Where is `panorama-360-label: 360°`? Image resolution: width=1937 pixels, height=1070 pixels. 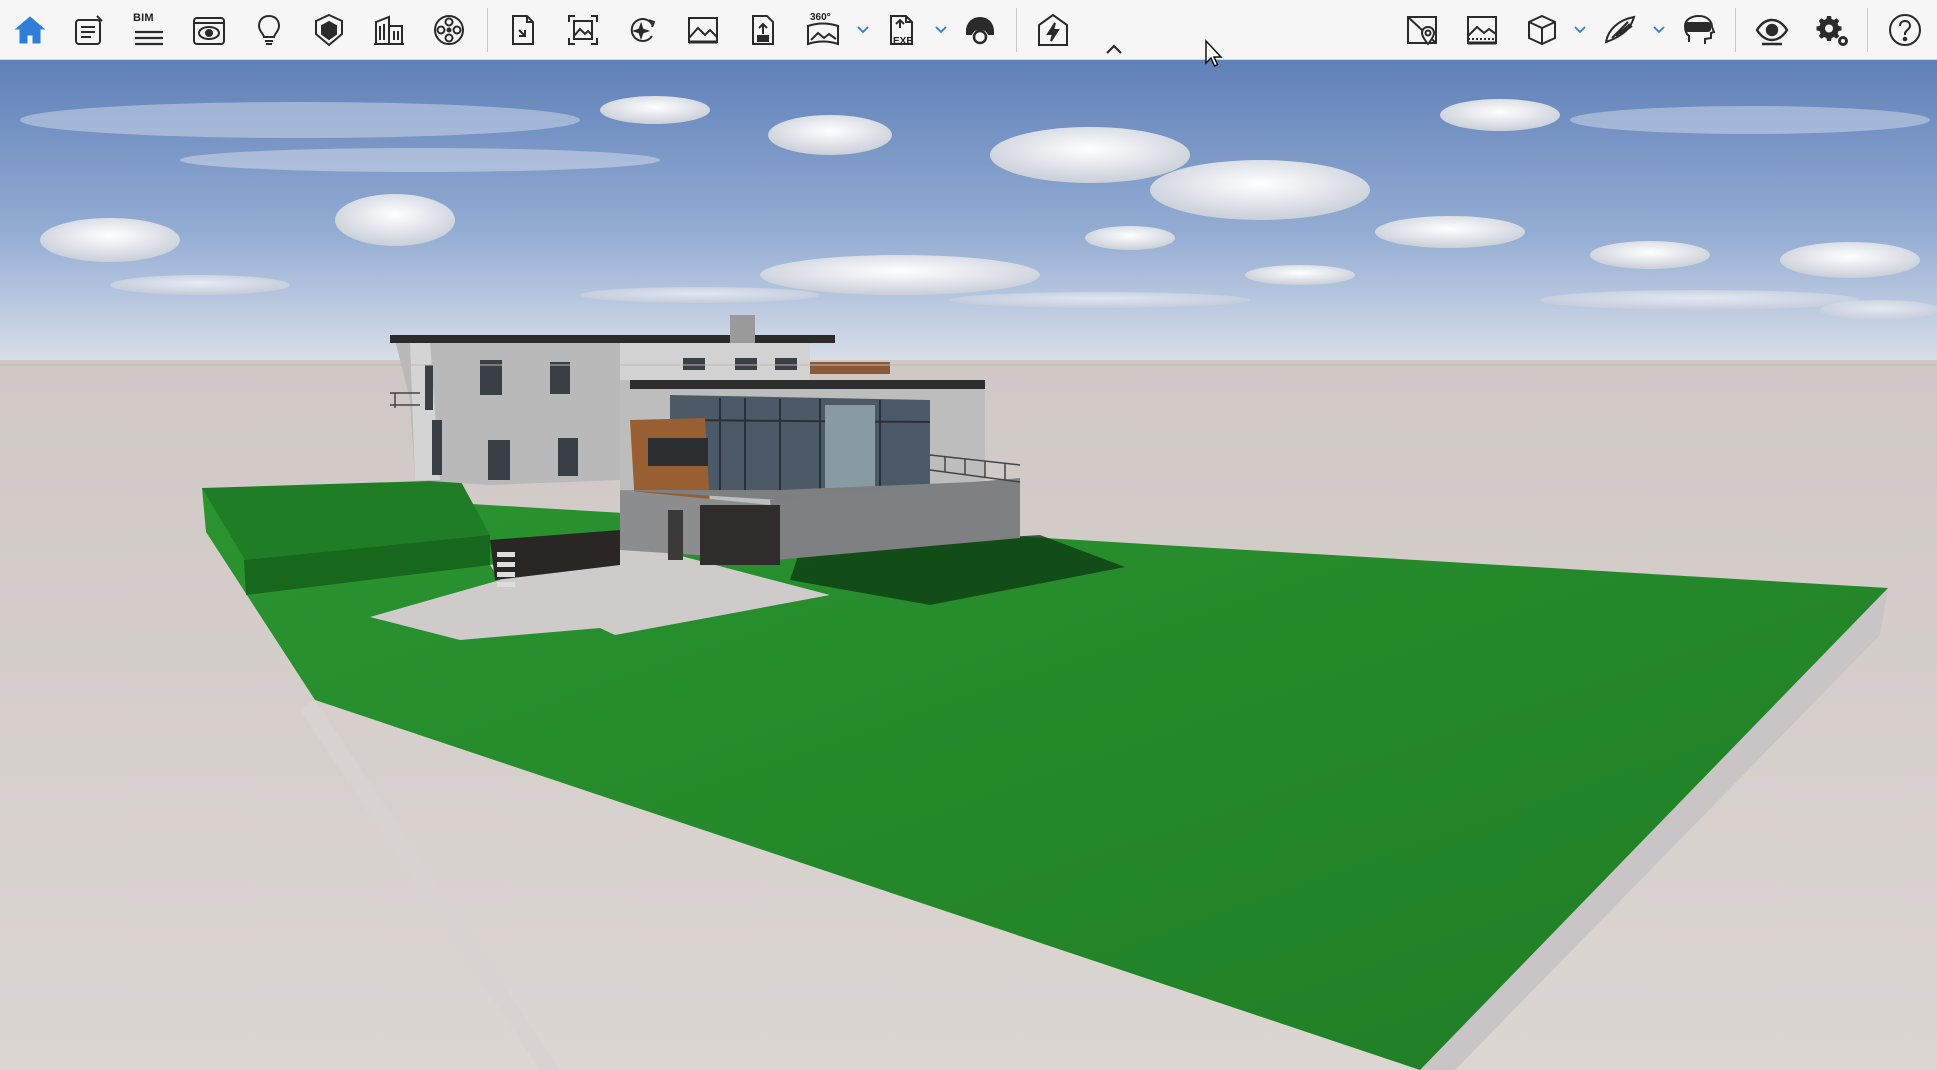 panorama-360-label: 360° is located at coordinates (820, 17).